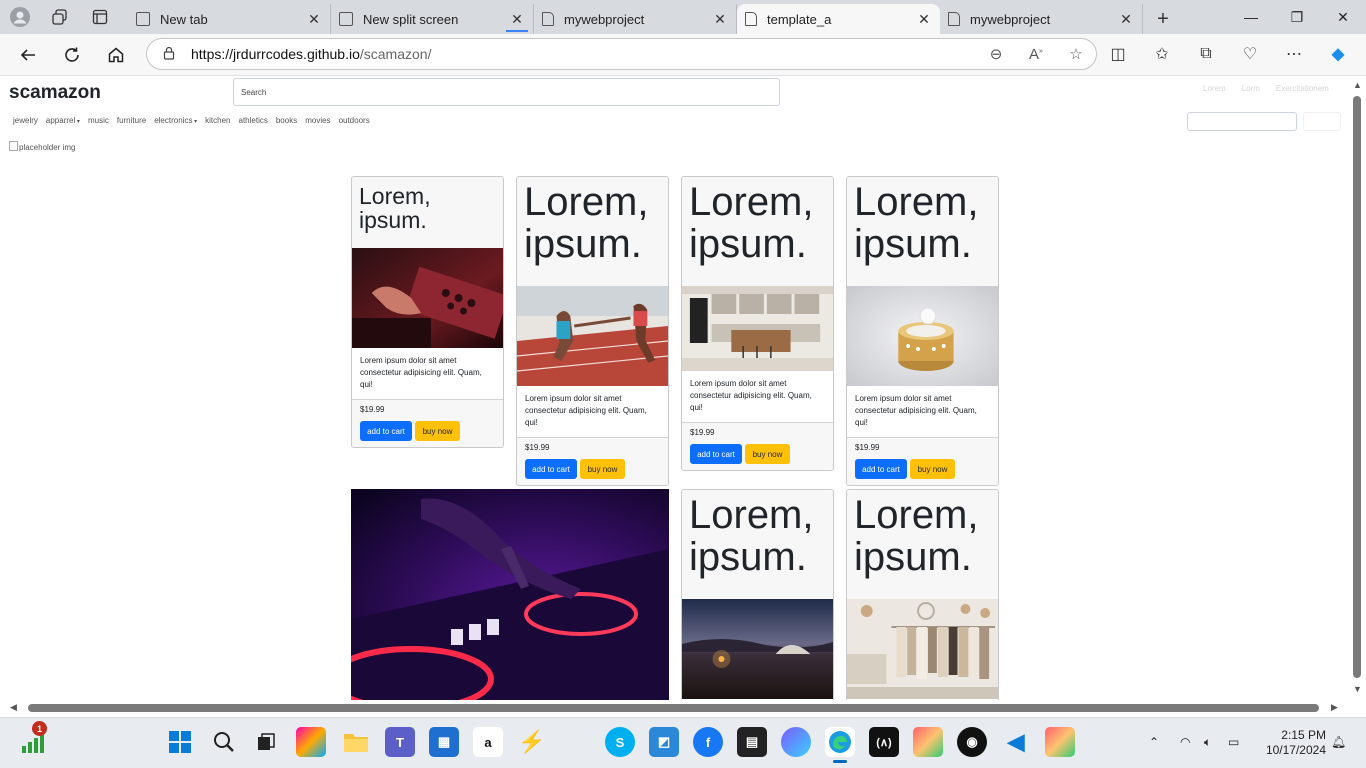  Describe the element at coordinates (1041, 19) in the screenshot. I see `tab-mywebproject-2: mywebproject ✕` at that location.